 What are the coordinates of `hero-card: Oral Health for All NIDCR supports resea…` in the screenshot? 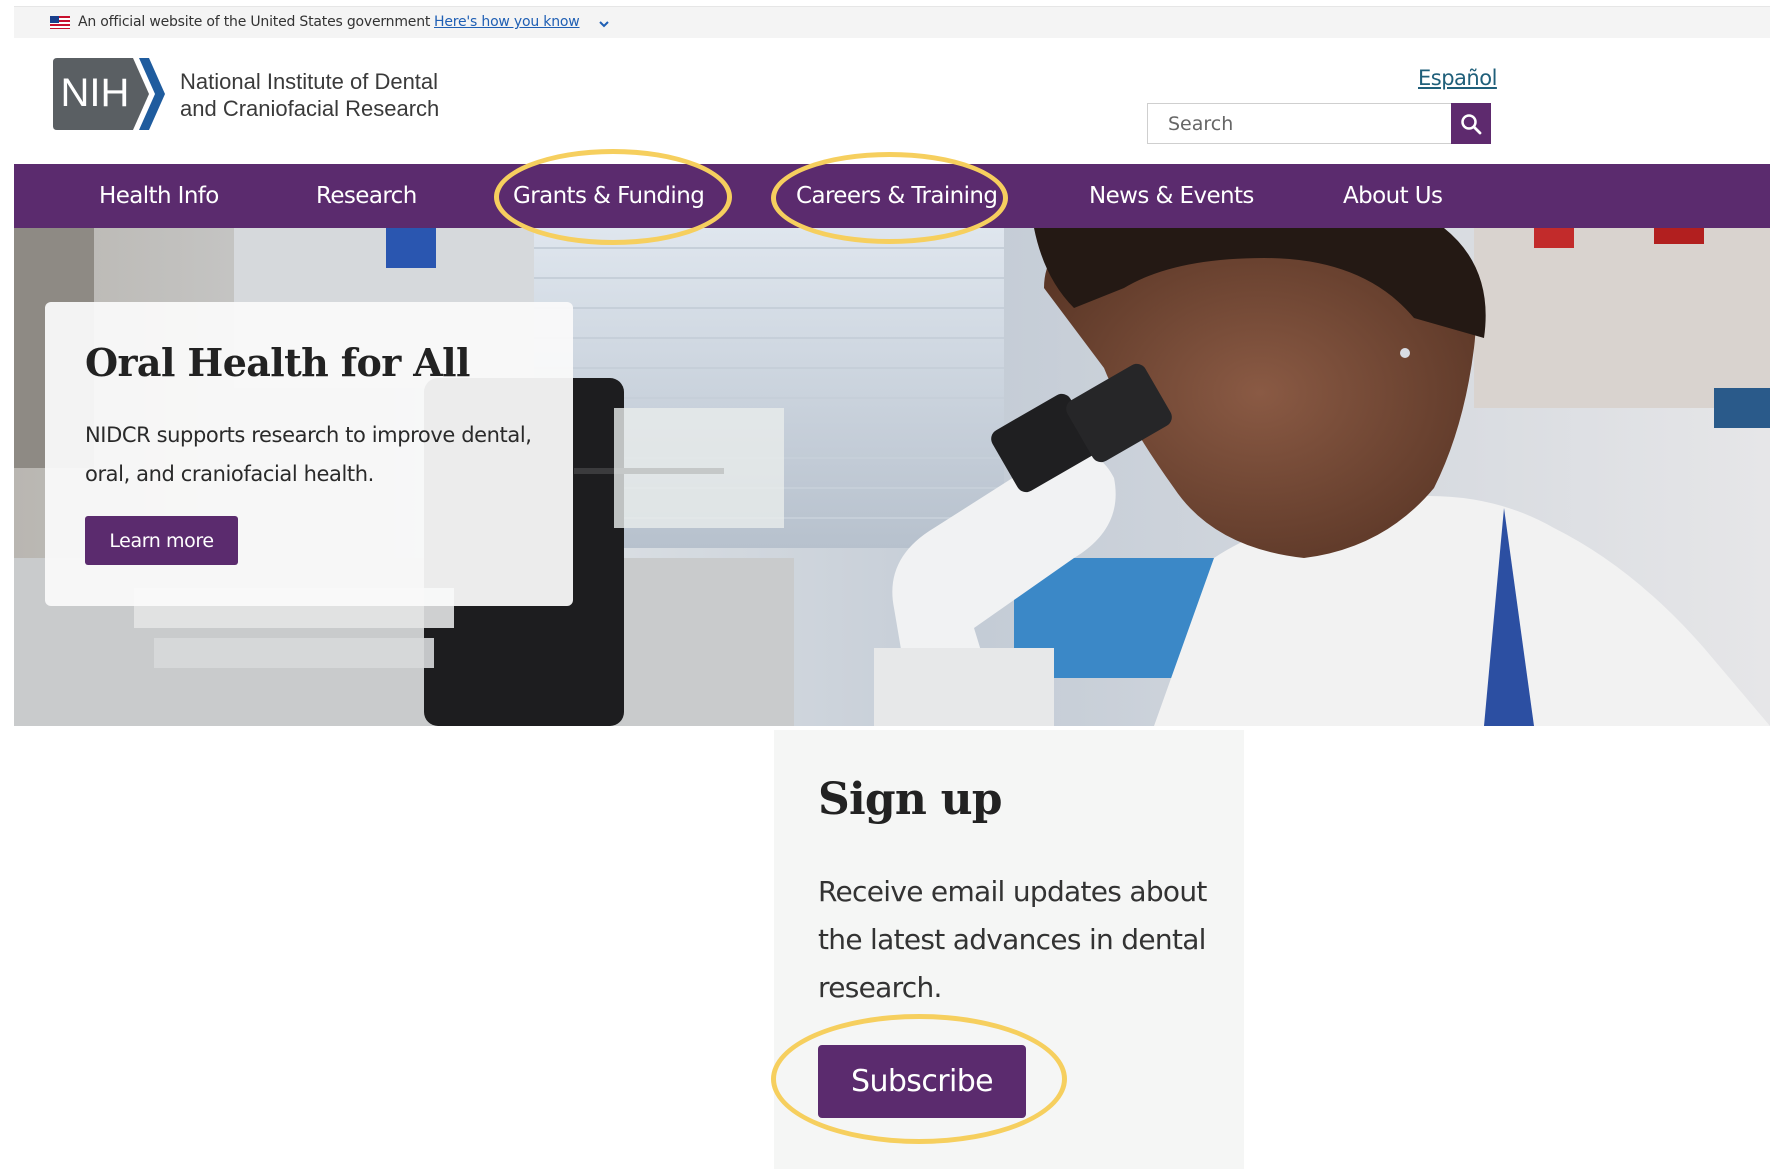 It's located at (309, 454).